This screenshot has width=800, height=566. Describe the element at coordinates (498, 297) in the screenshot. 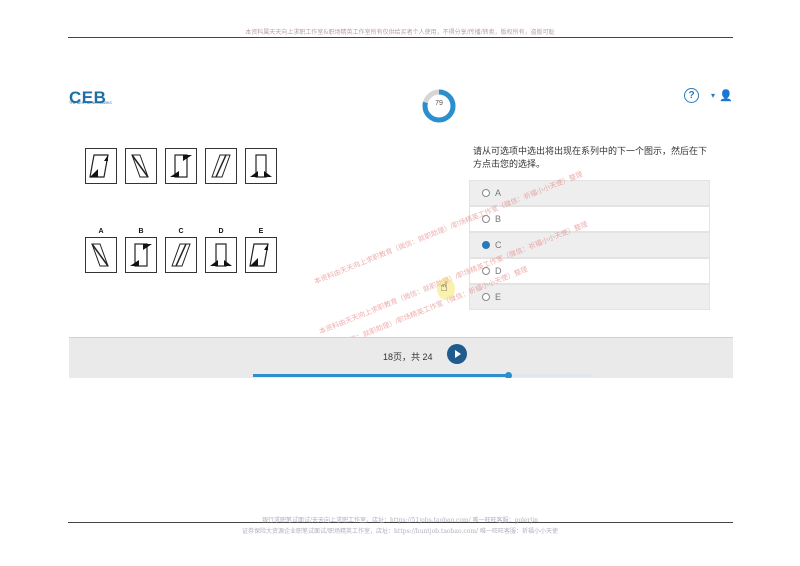

I see `option-label: E` at that location.